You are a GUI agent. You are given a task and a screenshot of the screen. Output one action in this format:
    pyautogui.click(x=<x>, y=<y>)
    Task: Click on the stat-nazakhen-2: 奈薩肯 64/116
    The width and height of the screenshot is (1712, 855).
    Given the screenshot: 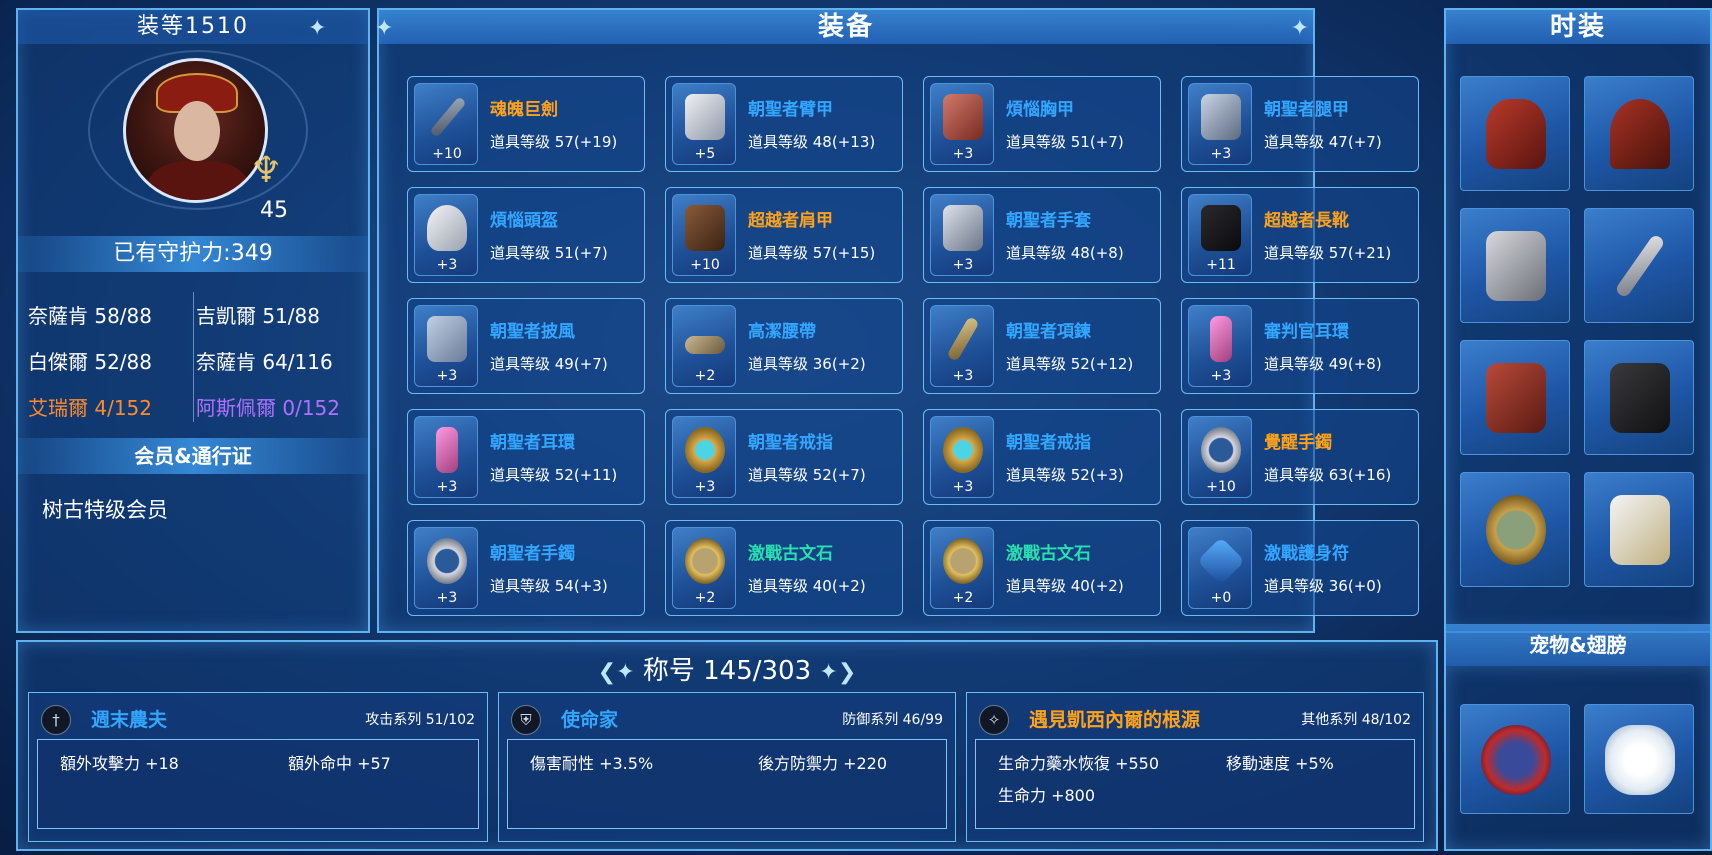 What is the action you would take?
    pyautogui.click(x=264, y=362)
    